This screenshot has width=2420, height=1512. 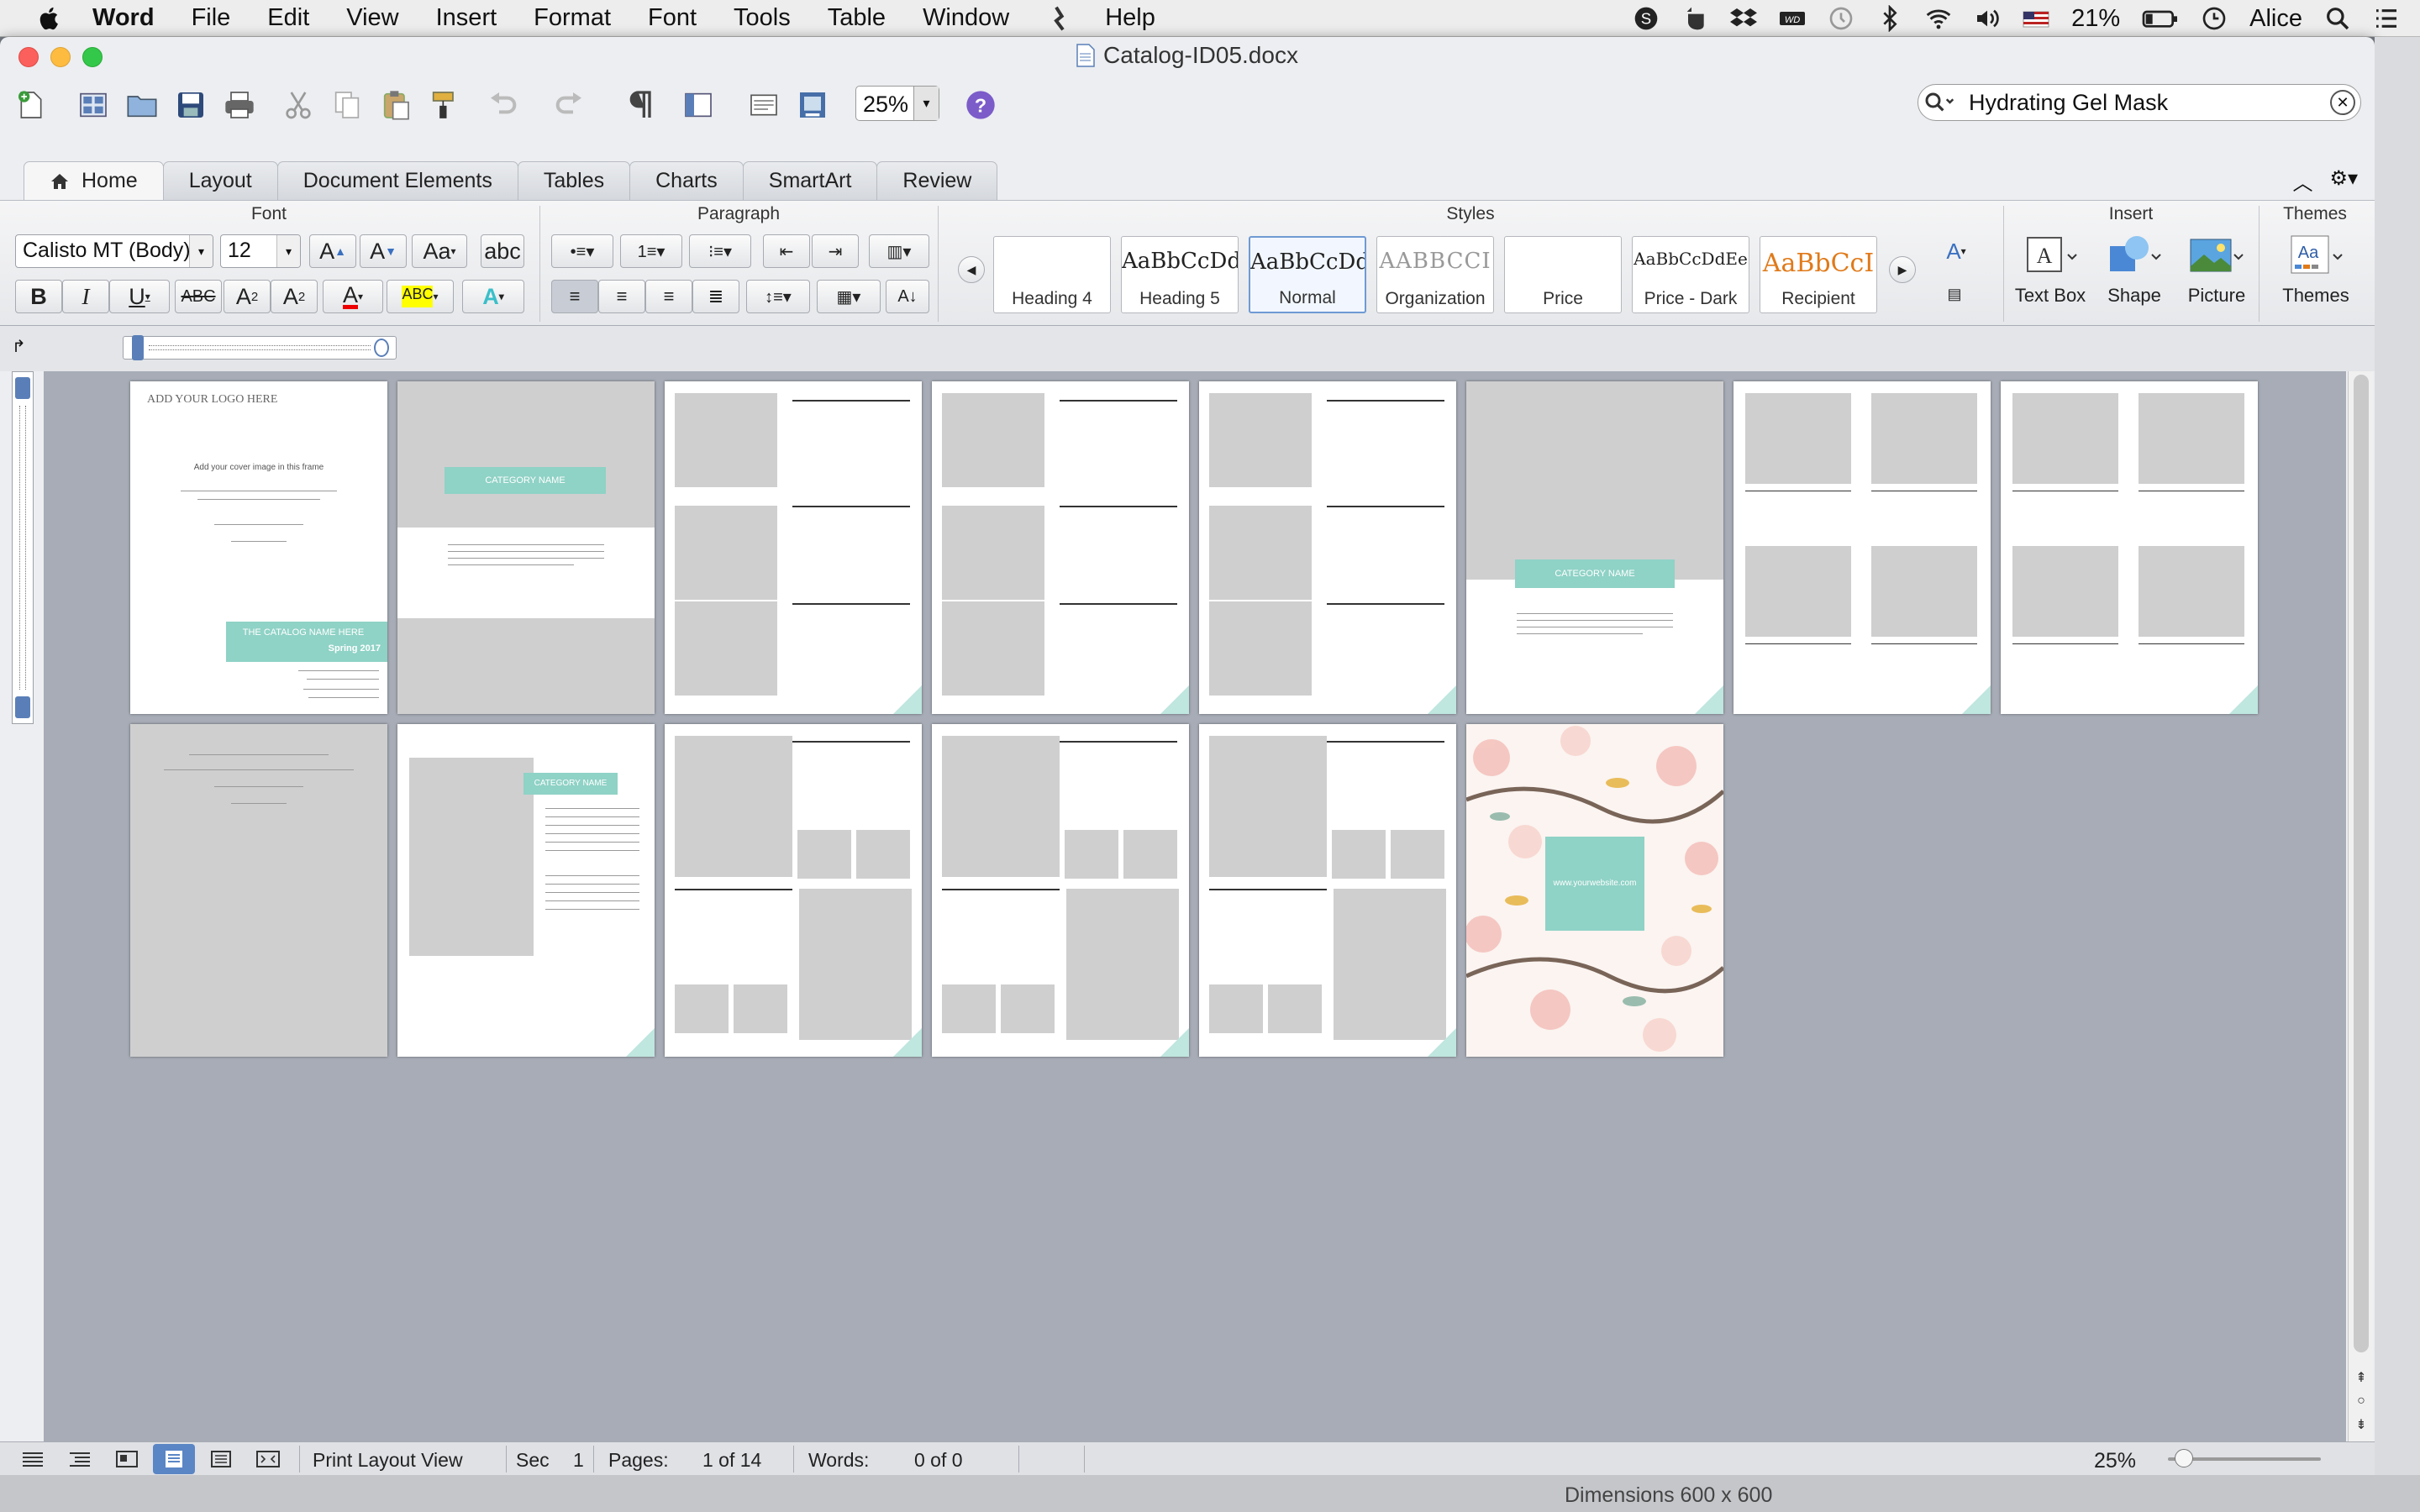 What do you see at coordinates (1327, 547) in the screenshot?
I see `page-5-products` at bounding box center [1327, 547].